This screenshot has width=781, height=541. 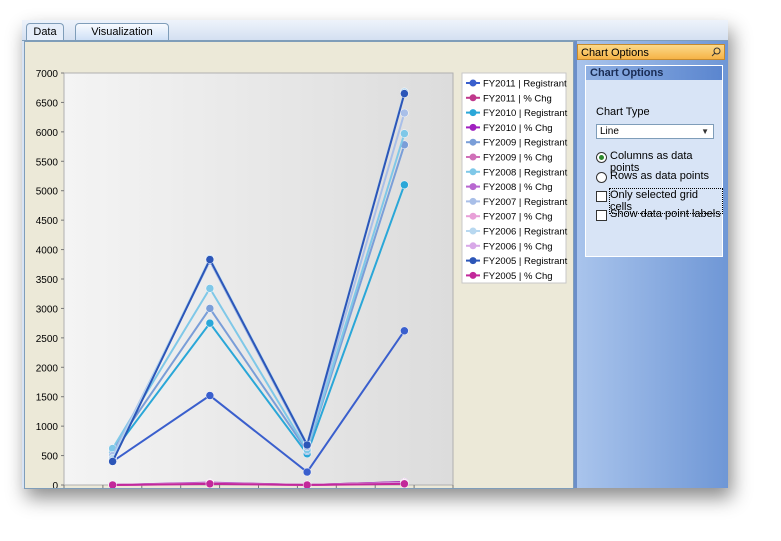 What do you see at coordinates (525, 261) in the screenshot?
I see `legend-entry: FY2005 | Registrant` at bounding box center [525, 261].